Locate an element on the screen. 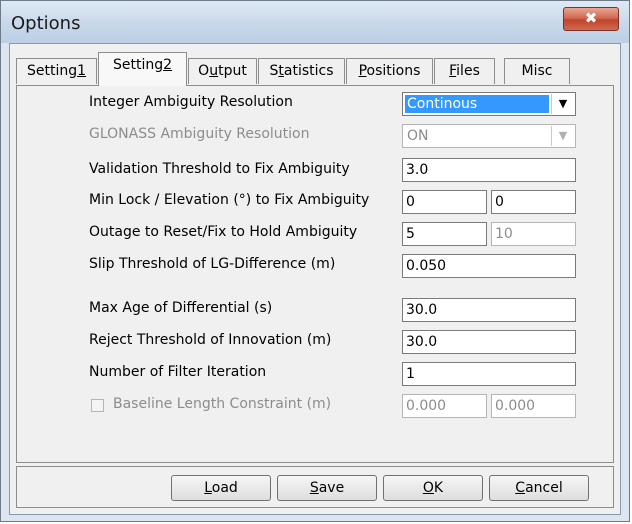  cancel-button: Cancel is located at coordinates (539, 488).